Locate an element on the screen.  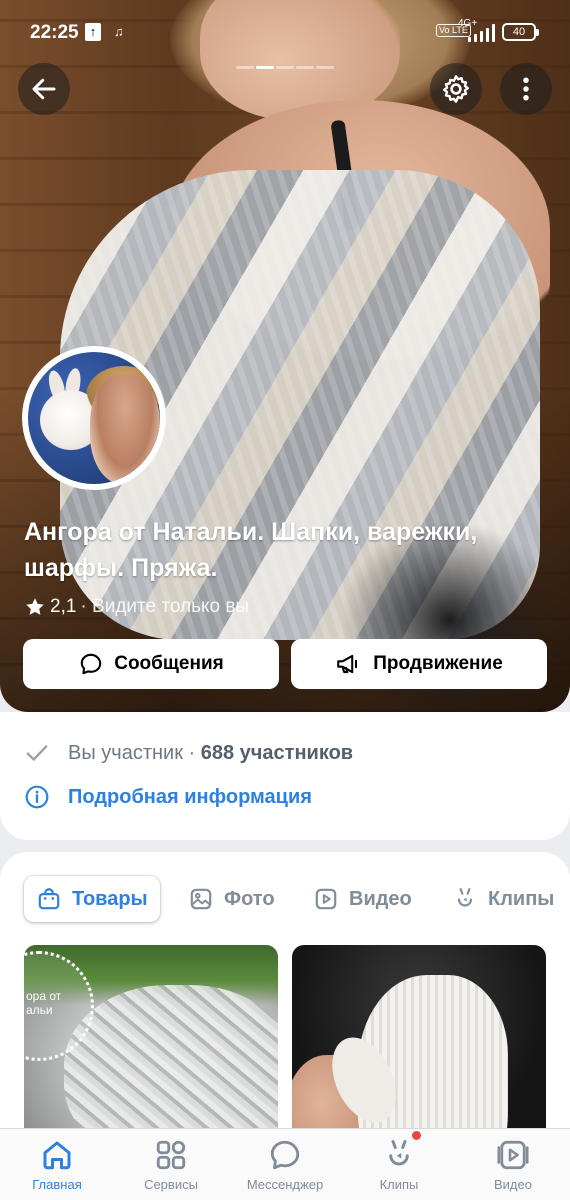
home-icon is located at coordinates (57, 1155).